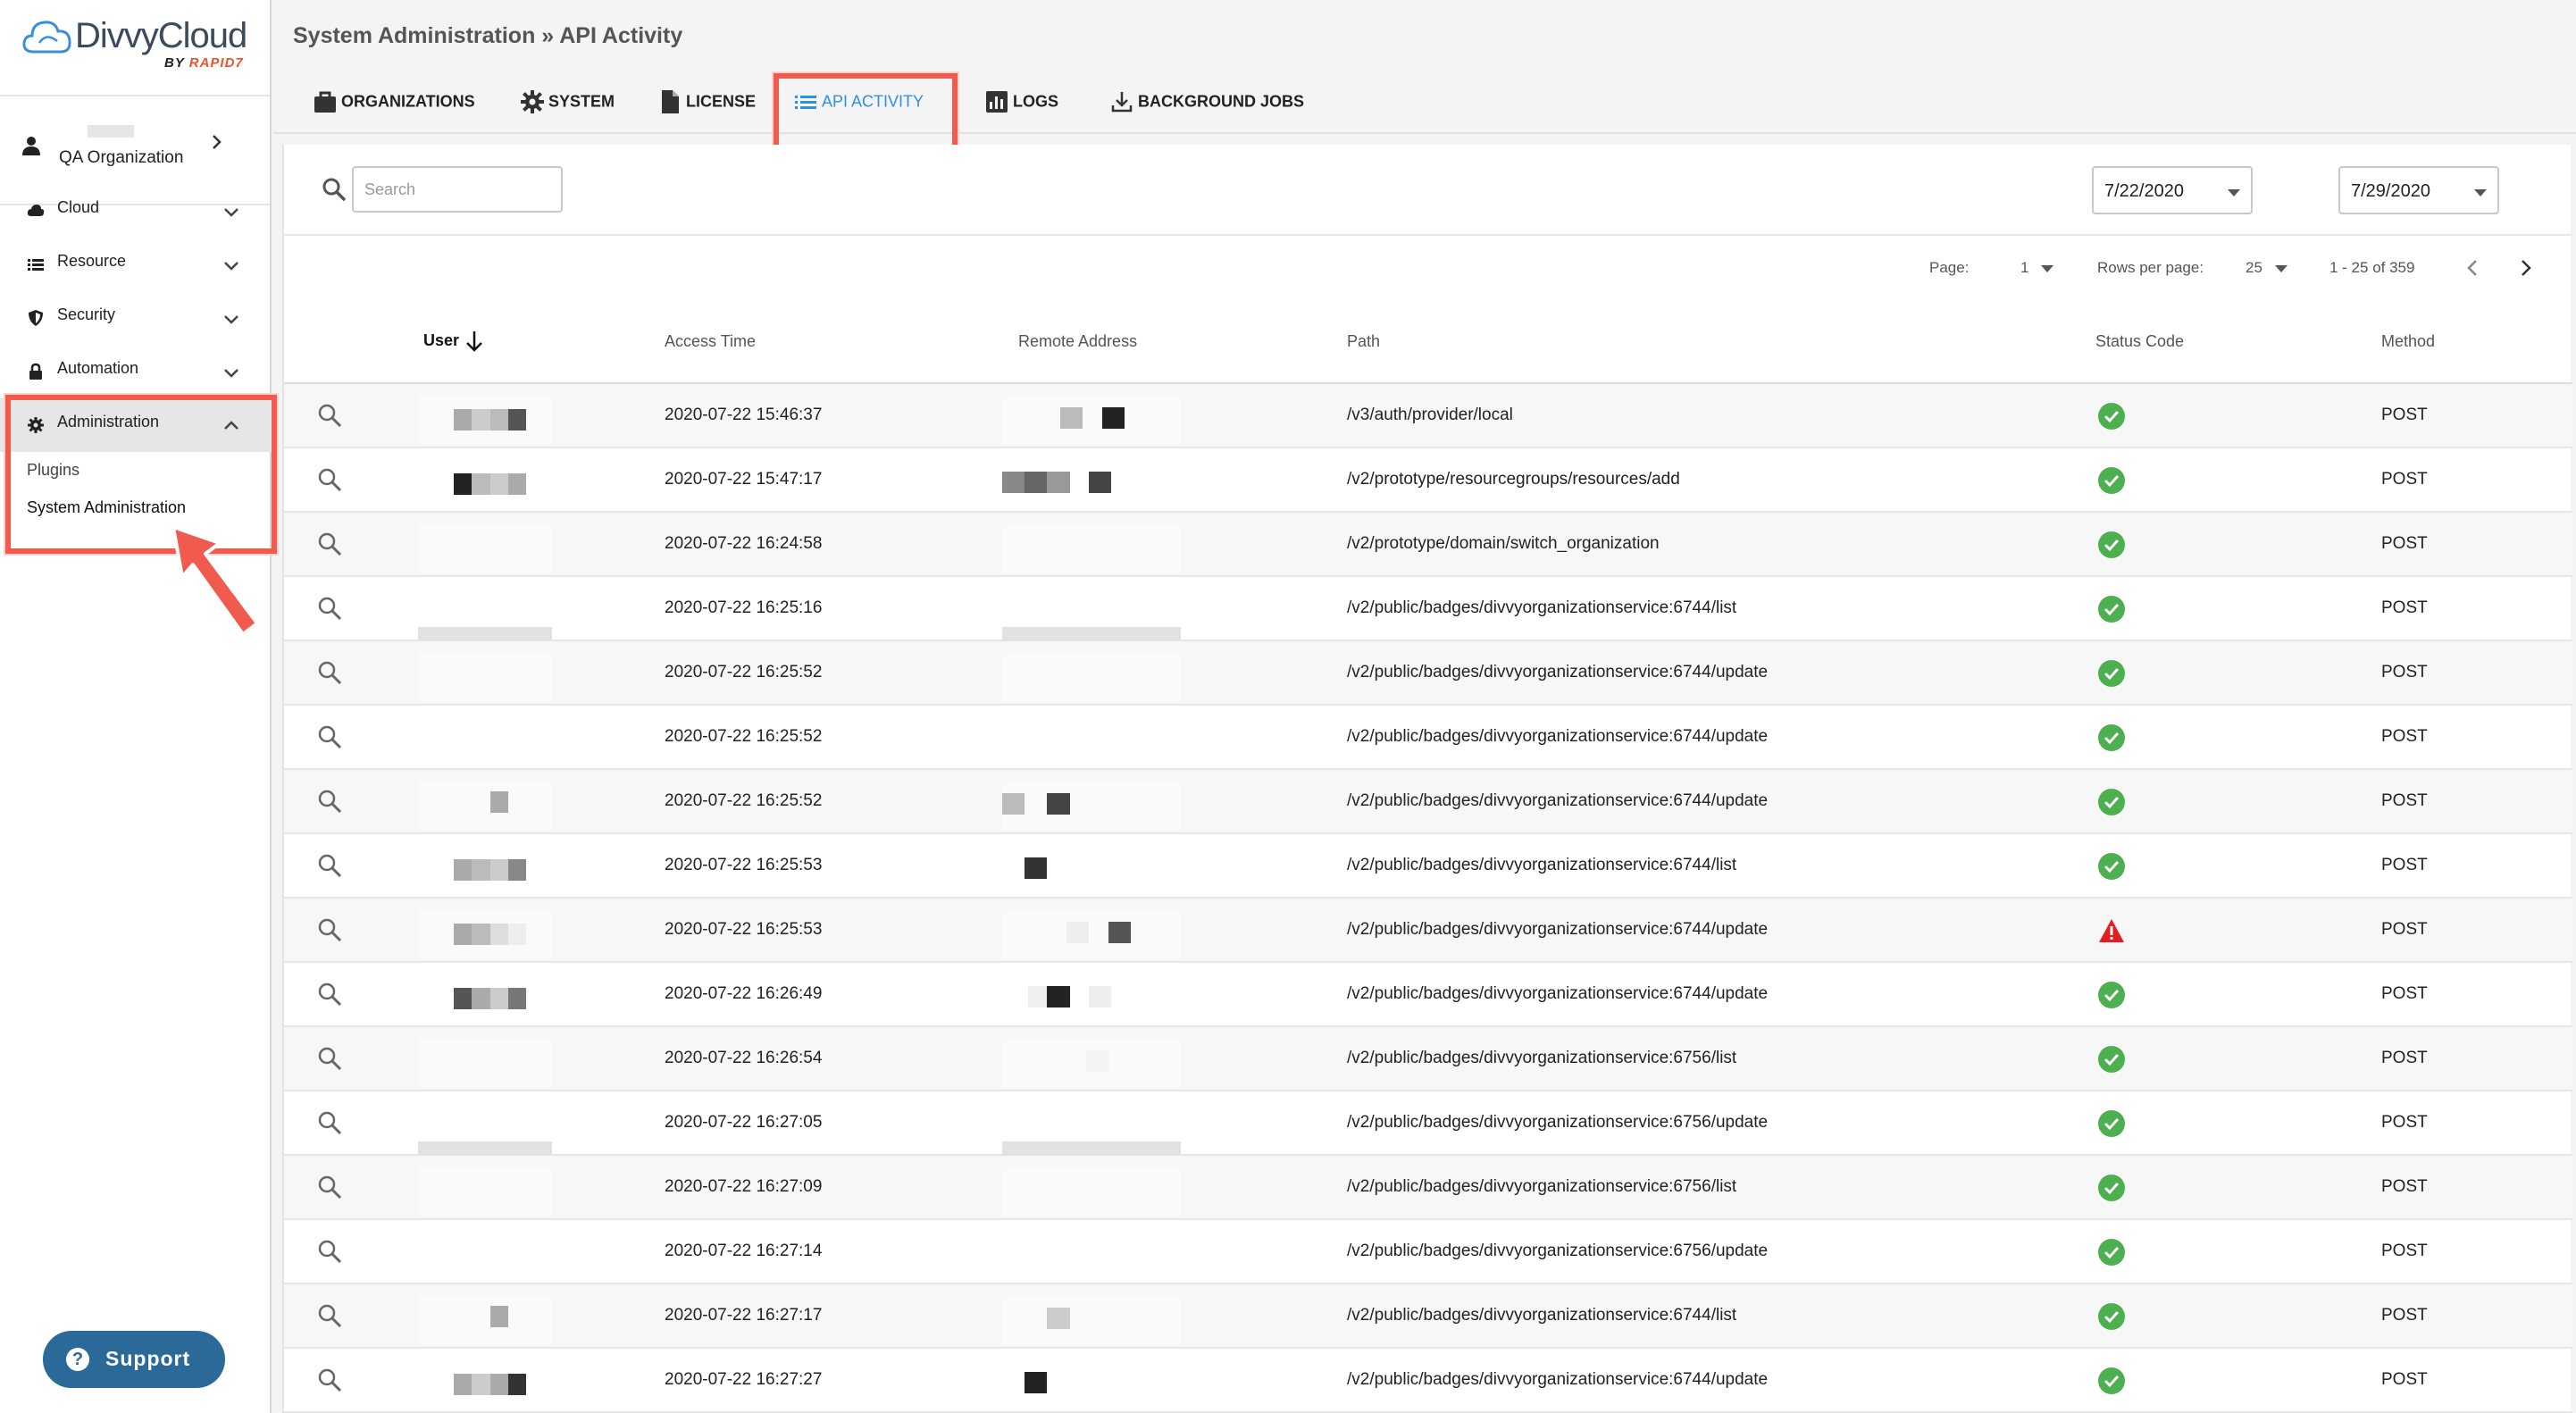 The height and width of the screenshot is (1413, 2576). I want to click on access-time-cell: 2020-07-22 15:47:17, so click(744, 479).